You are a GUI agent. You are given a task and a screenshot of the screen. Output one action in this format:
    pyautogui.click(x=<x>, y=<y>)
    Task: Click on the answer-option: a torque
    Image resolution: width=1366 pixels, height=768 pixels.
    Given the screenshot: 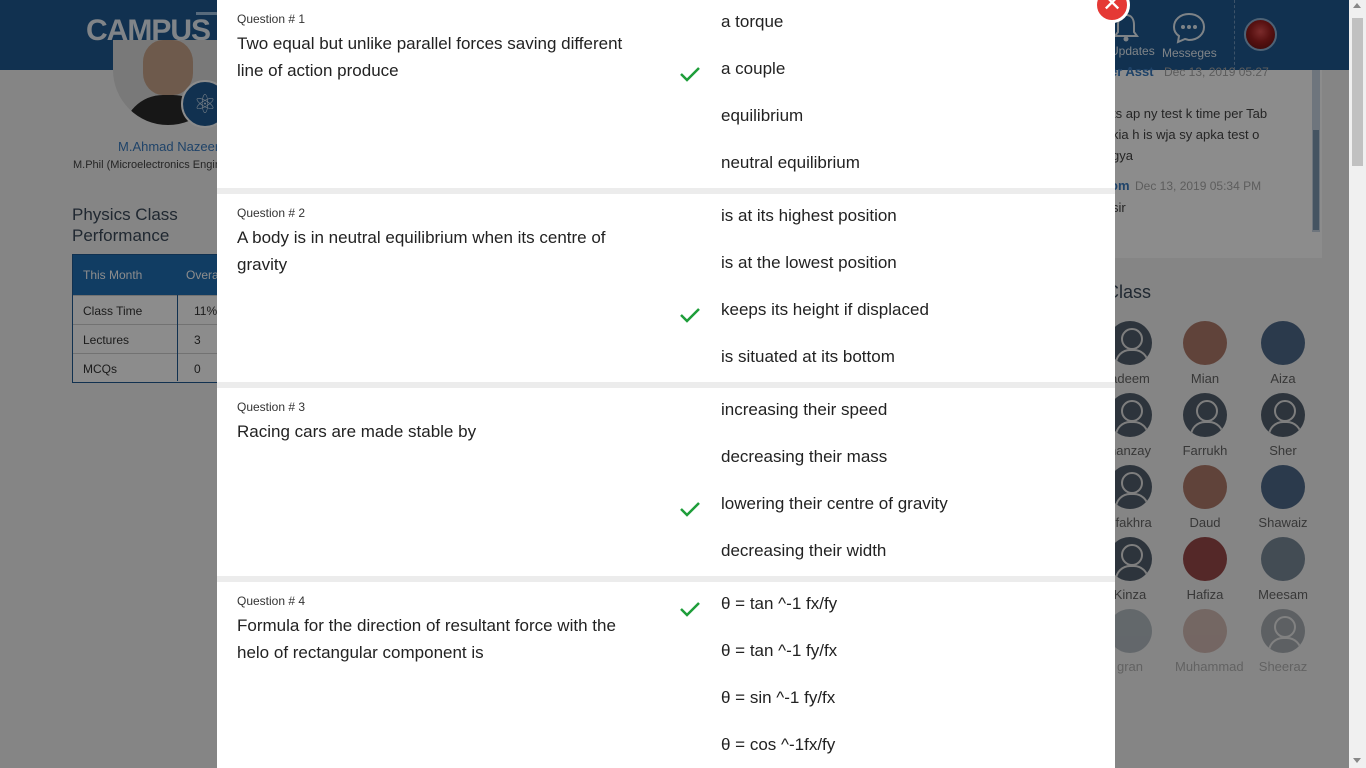 What is the action you would take?
    pyautogui.click(x=752, y=21)
    